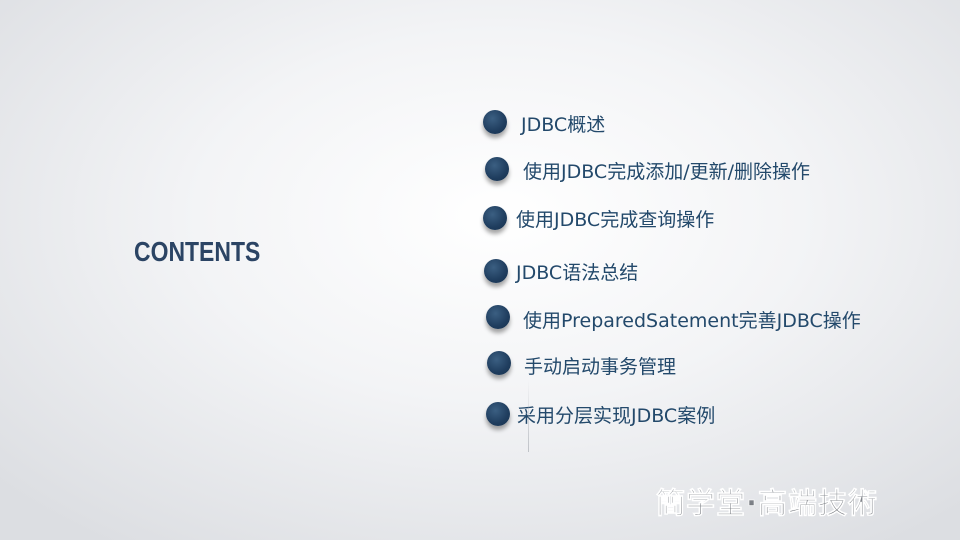  I want to click on list-item-label: 使用JDBC完成查询操作, so click(615, 220).